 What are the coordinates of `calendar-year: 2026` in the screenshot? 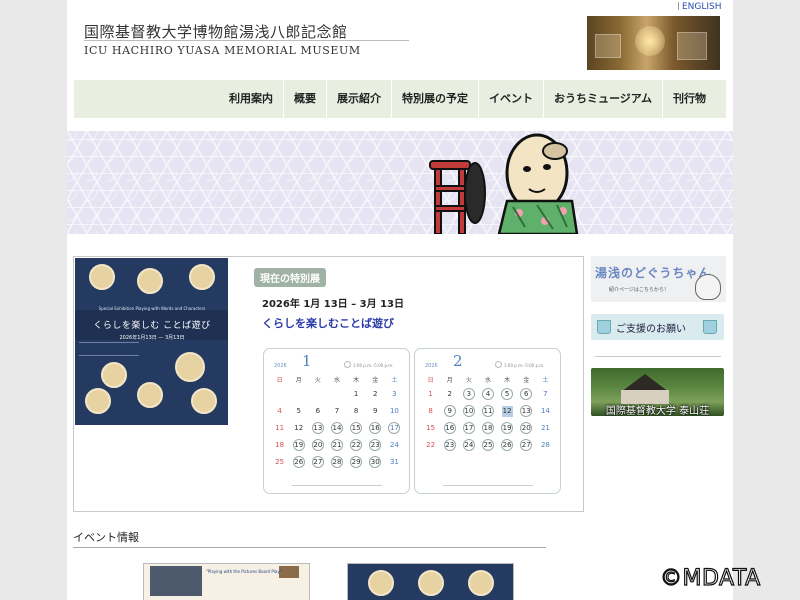 It's located at (280, 366).